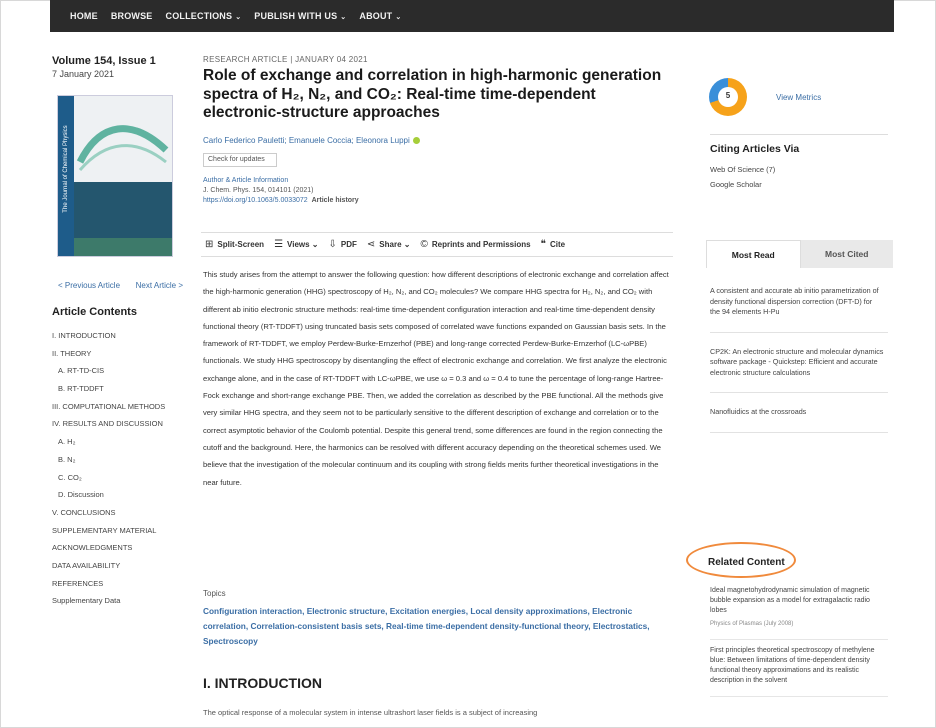 Image resolution: width=936 pixels, height=728 pixels. I want to click on reprints-button: © Reprints and Permissions, so click(475, 244).